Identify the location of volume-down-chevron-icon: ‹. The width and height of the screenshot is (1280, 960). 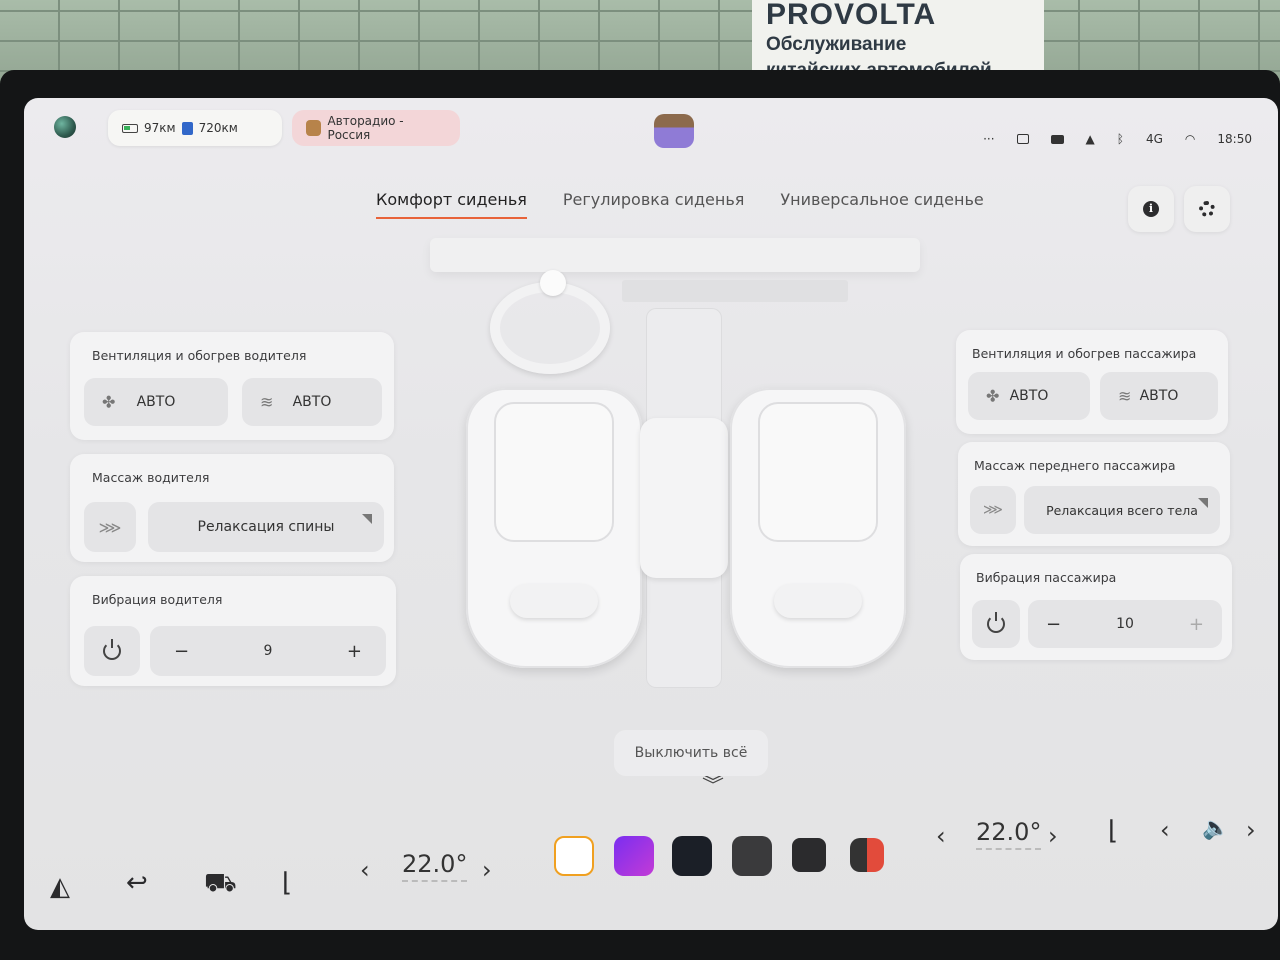
(1165, 830).